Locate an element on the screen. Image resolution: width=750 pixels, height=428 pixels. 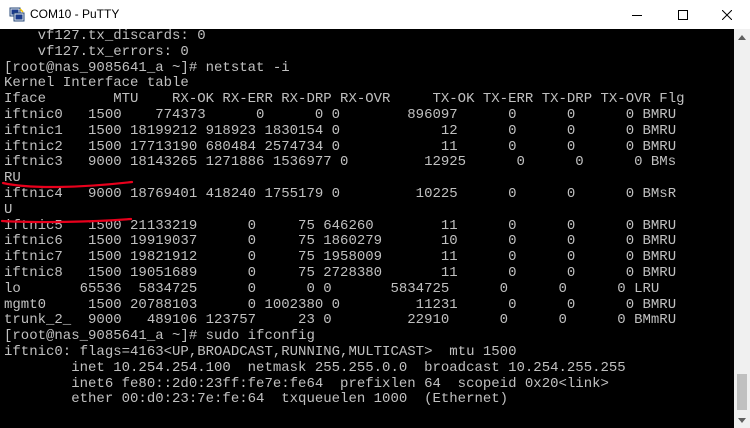
table-row-wrap: RU is located at coordinates (12, 178).